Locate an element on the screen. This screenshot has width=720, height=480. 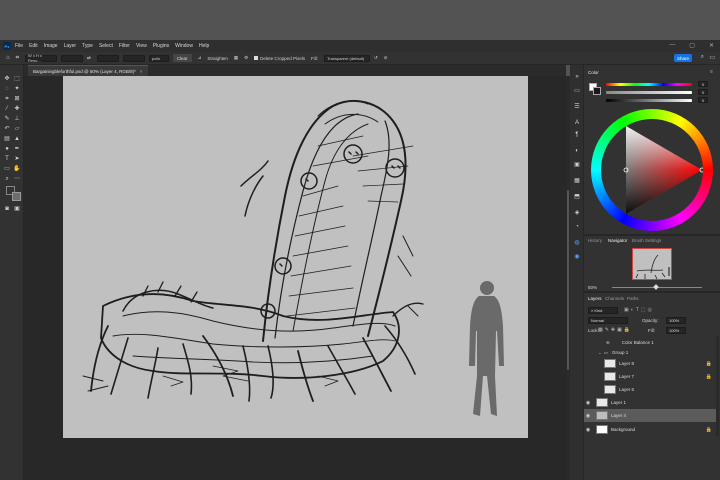
navigator-zoom: 50% is located at coordinates (592, 287).